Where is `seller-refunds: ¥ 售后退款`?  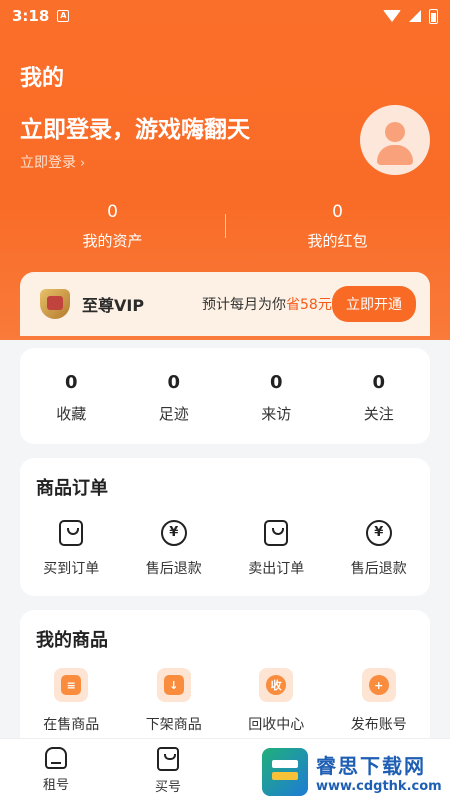
seller-refunds: ¥ 售后退款 is located at coordinates (379, 548).